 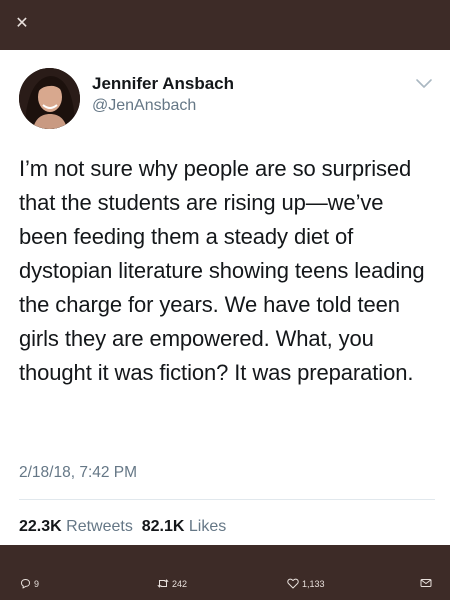 I want to click on action-toolbar: 9 242 1,133, so click(x=225, y=572).